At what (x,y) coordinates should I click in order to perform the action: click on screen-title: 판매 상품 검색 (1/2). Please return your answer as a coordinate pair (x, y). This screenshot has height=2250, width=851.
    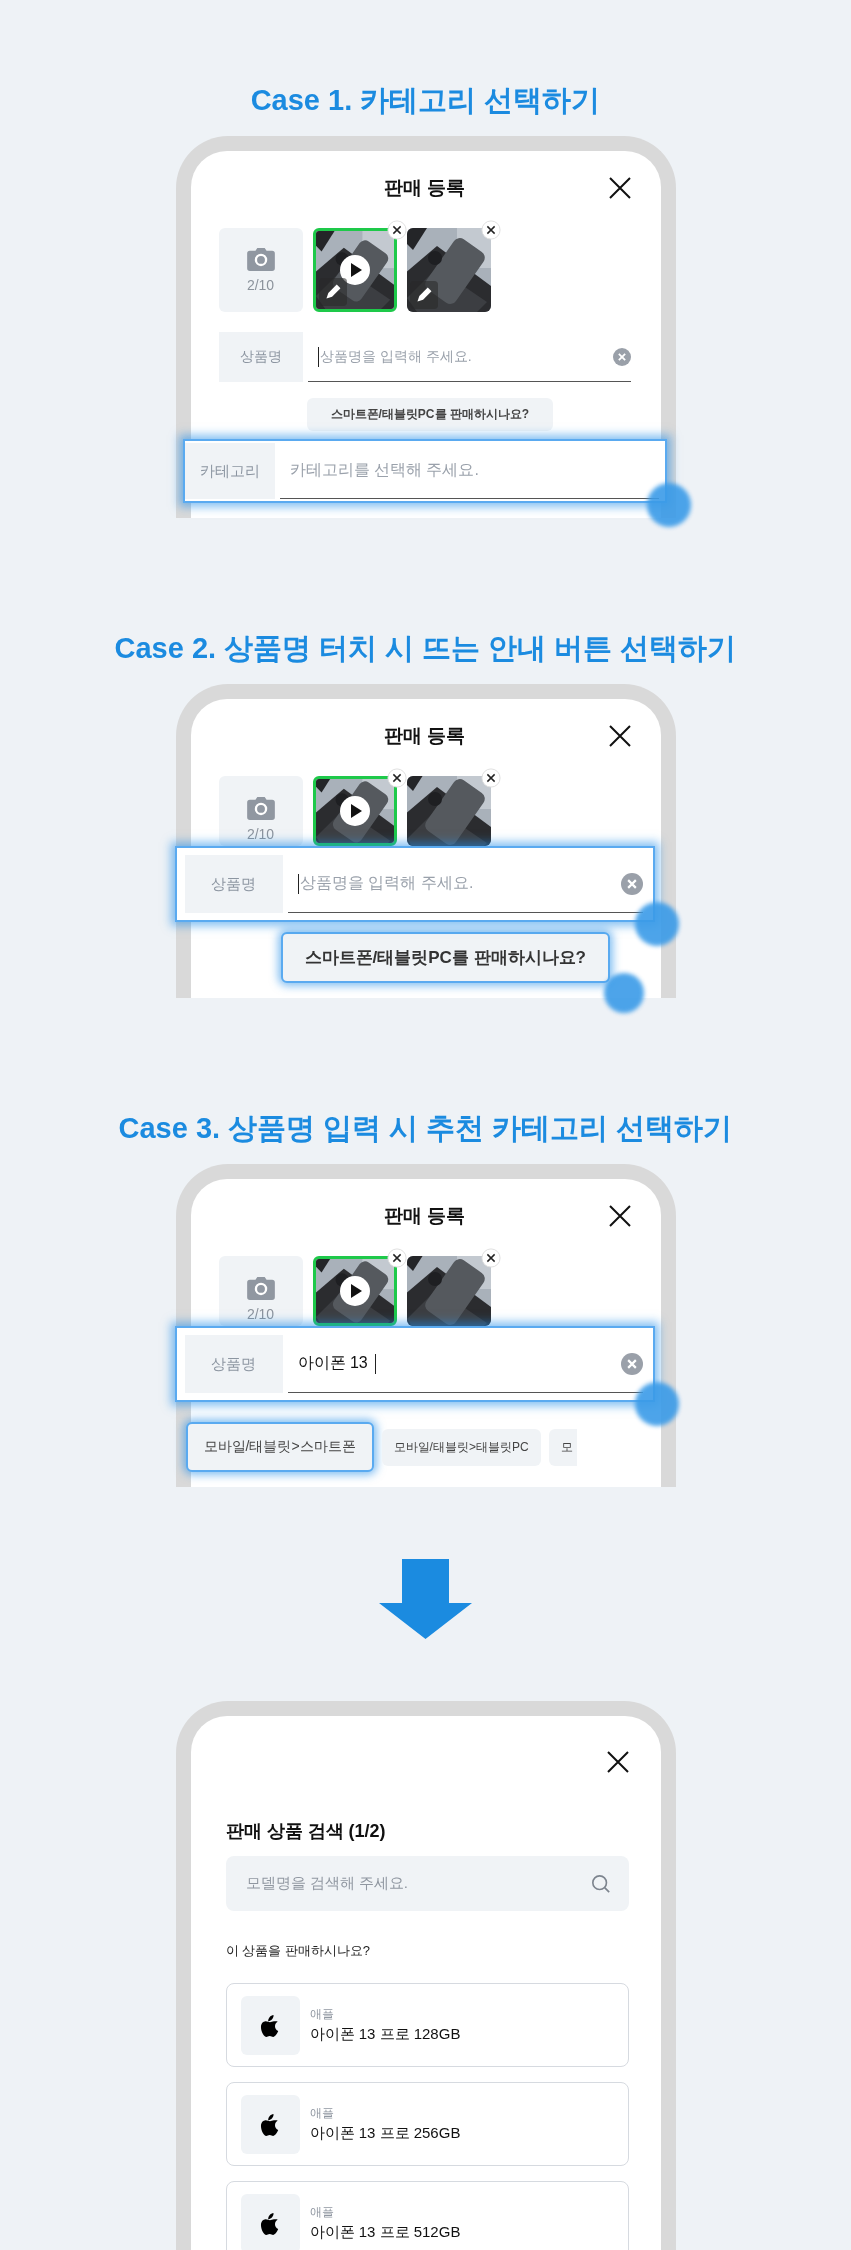
    Looking at the image, I should click on (306, 1831).